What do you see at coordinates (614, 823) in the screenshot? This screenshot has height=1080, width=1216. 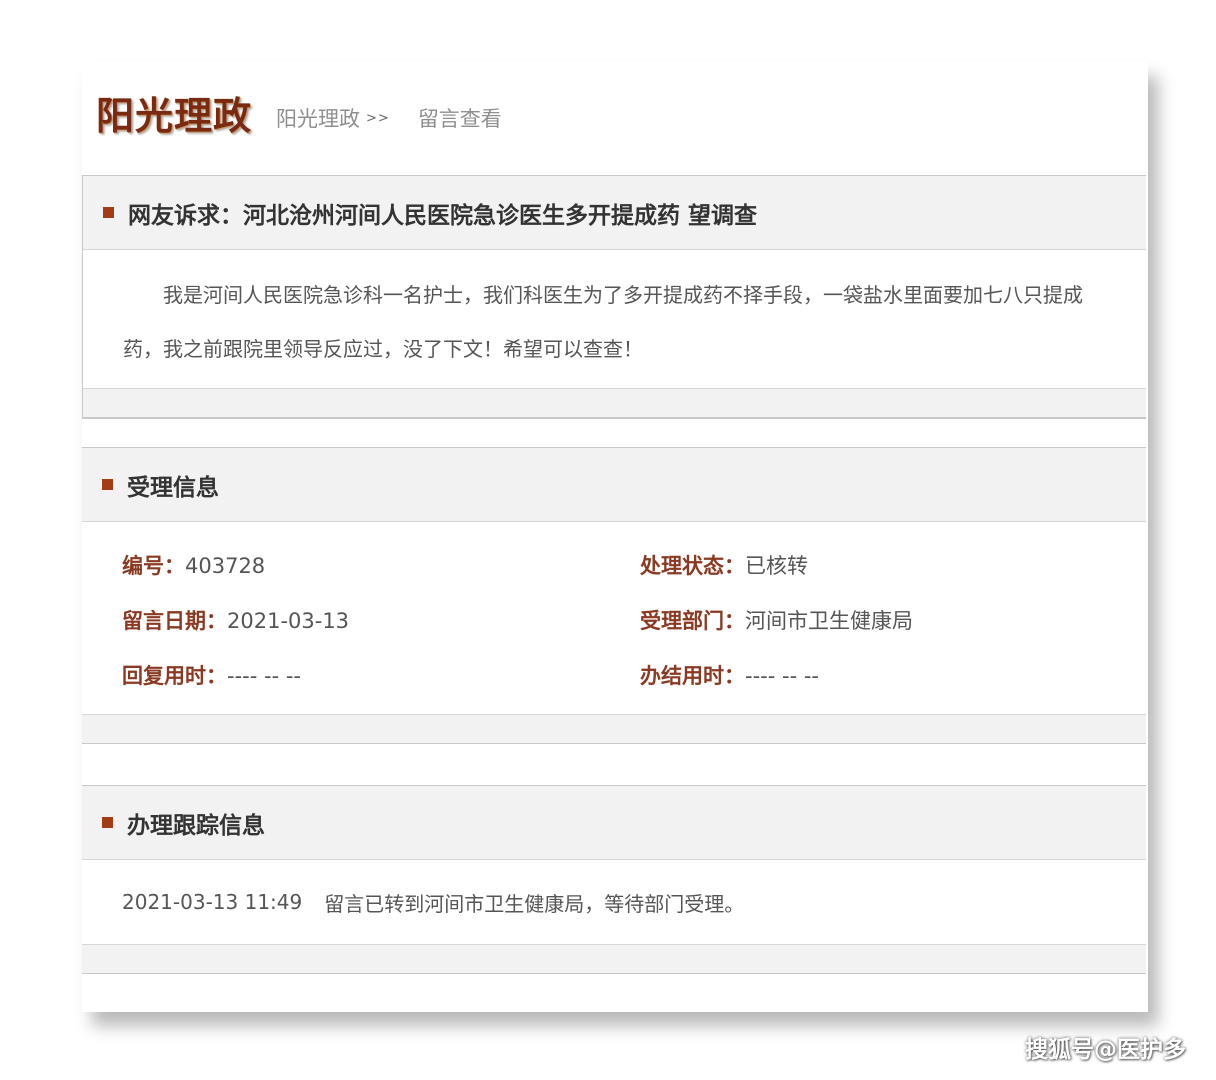 I see `tracking-panel-header: 办理跟踪信息` at bounding box center [614, 823].